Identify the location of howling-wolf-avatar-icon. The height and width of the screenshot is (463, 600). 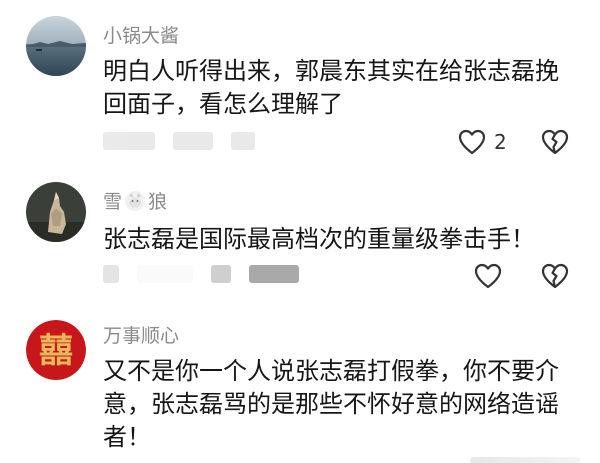
(56, 212).